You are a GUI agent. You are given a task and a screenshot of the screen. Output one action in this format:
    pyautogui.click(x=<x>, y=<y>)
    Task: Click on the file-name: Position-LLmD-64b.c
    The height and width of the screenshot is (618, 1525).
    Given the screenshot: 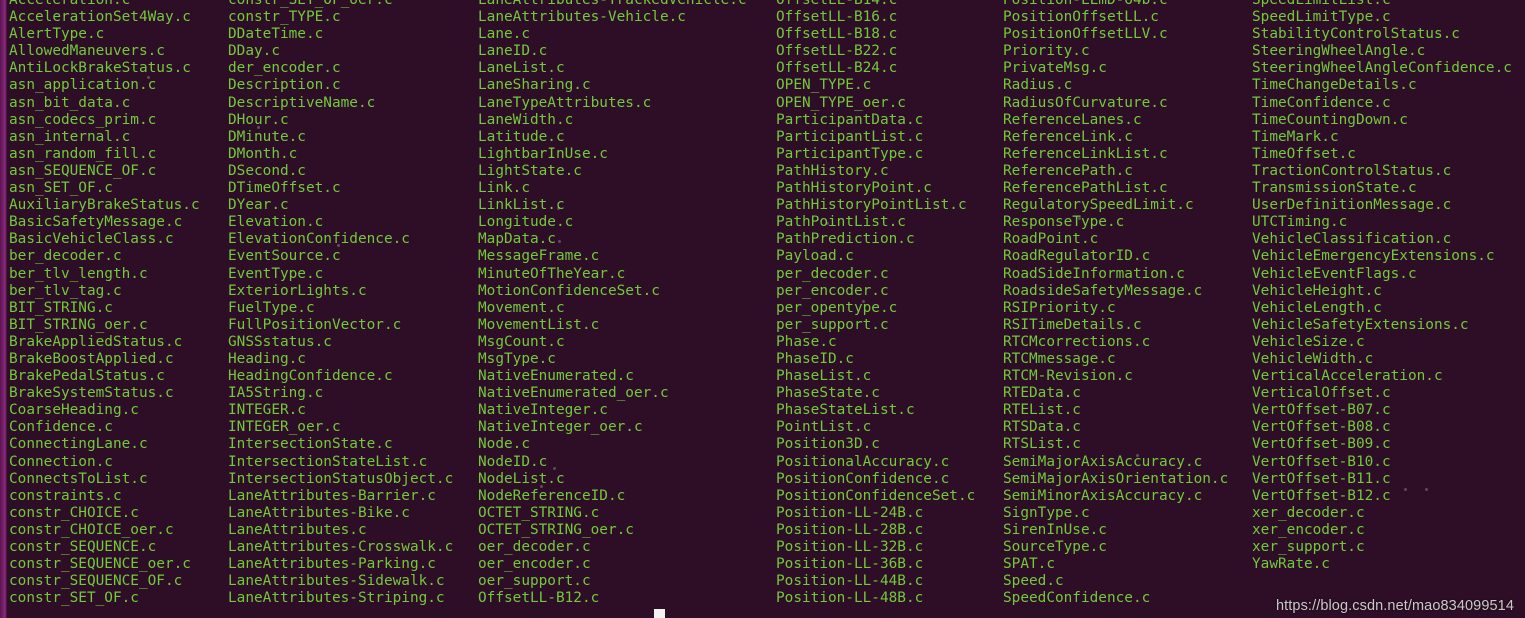 What is the action you would take?
    pyautogui.click(x=1127, y=4)
    